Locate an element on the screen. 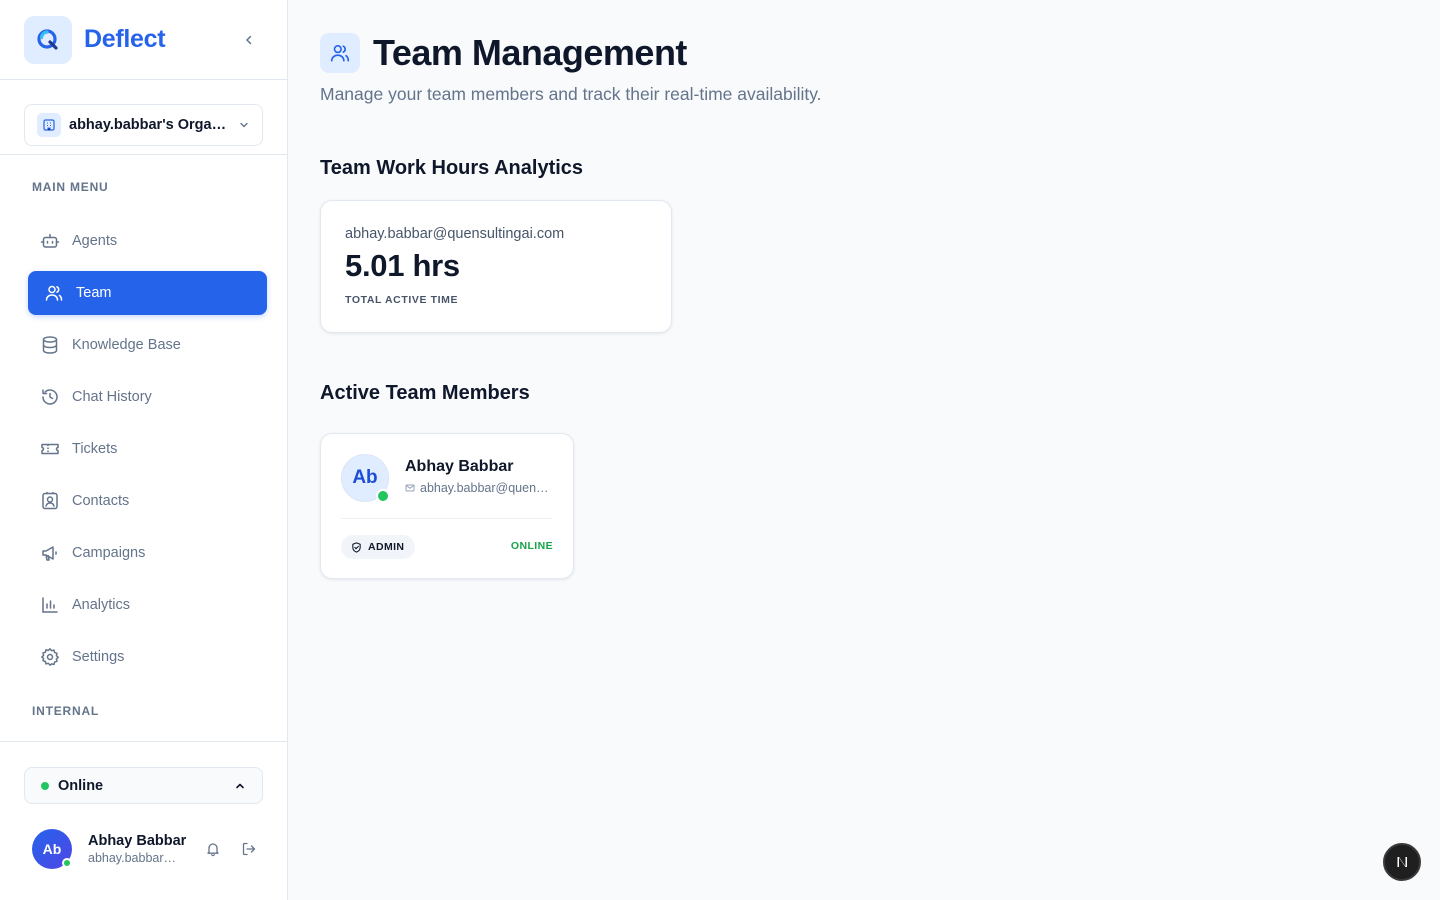 The height and width of the screenshot is (900, 1440). sidebar-item-analytics: Analytics is located at coordinates (147, 605).